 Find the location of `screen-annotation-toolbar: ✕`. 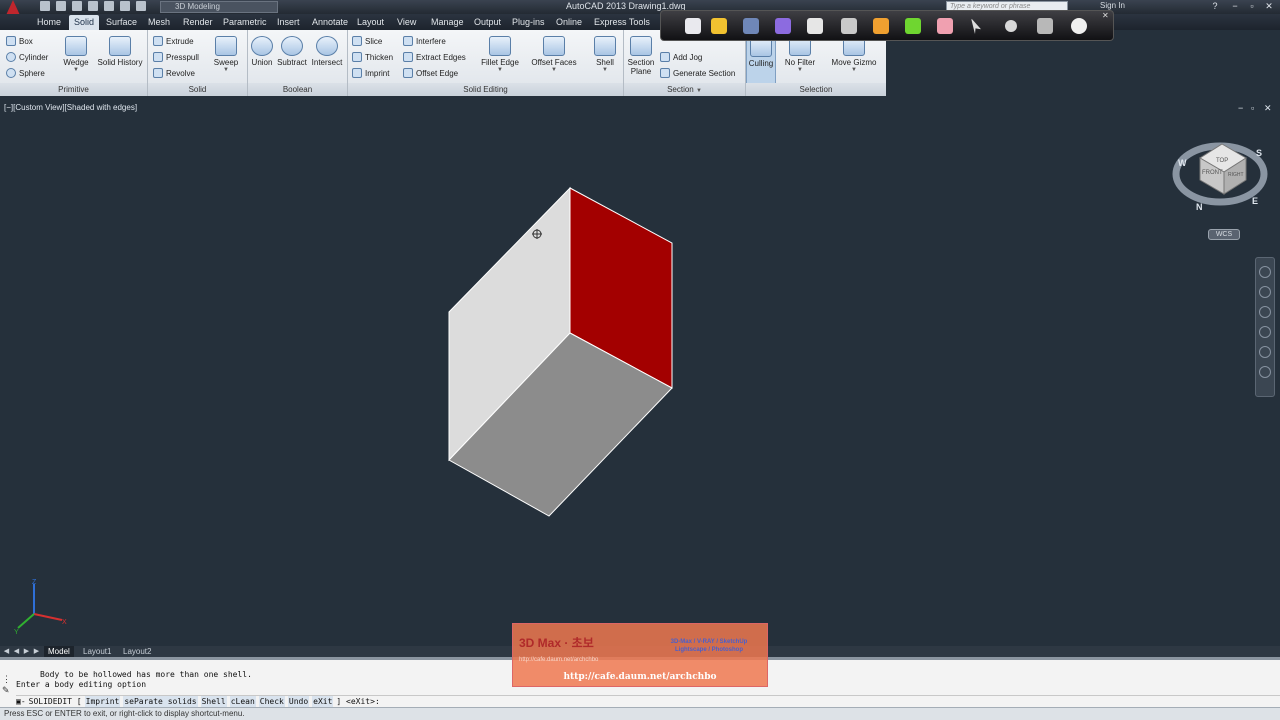

screen-annotation-toolbar: ✕ is located at coordinates (887, 25).